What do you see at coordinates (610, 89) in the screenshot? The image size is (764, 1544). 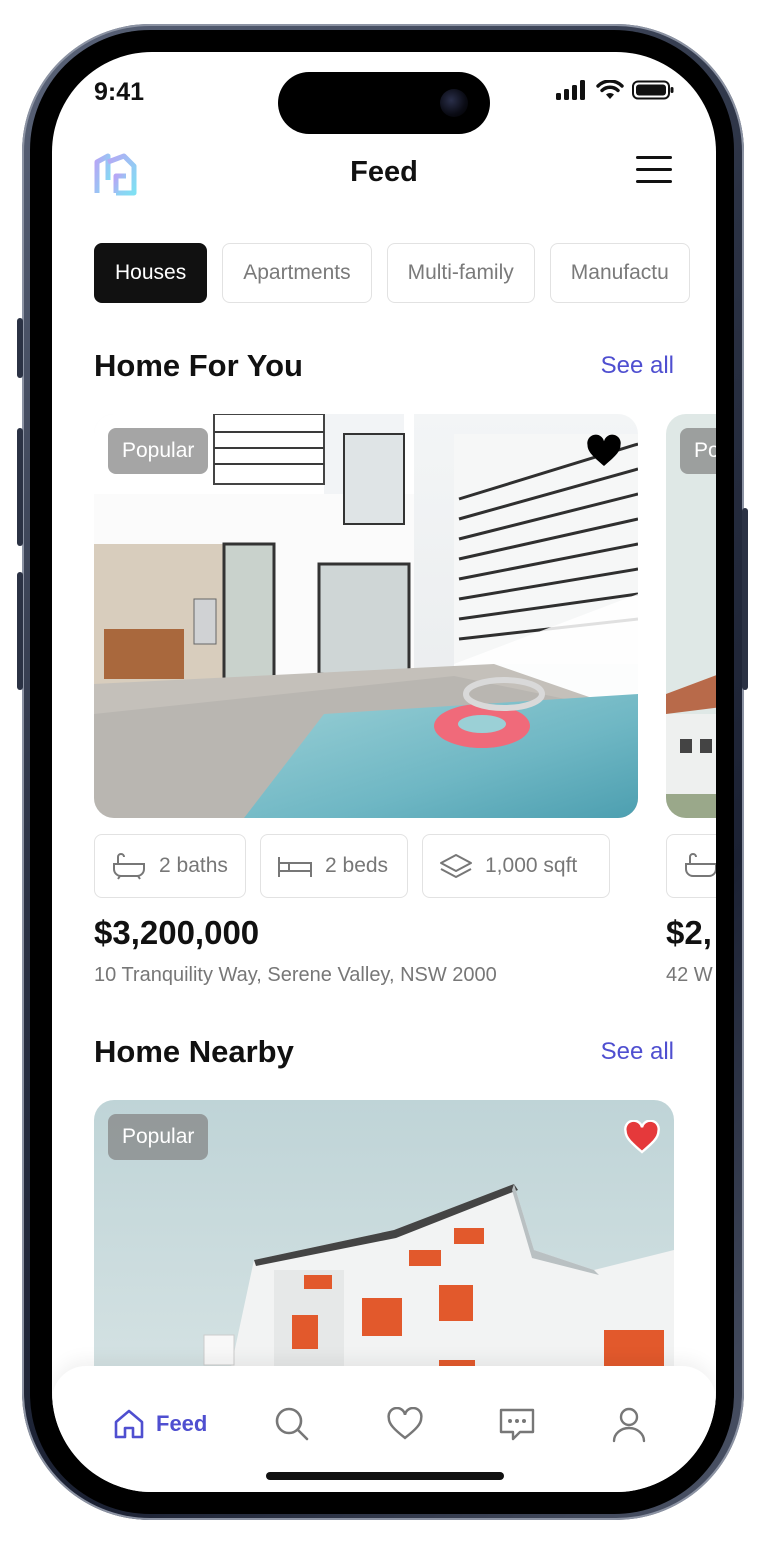 I see `wifi-icon` at bounding box center [610, 89].